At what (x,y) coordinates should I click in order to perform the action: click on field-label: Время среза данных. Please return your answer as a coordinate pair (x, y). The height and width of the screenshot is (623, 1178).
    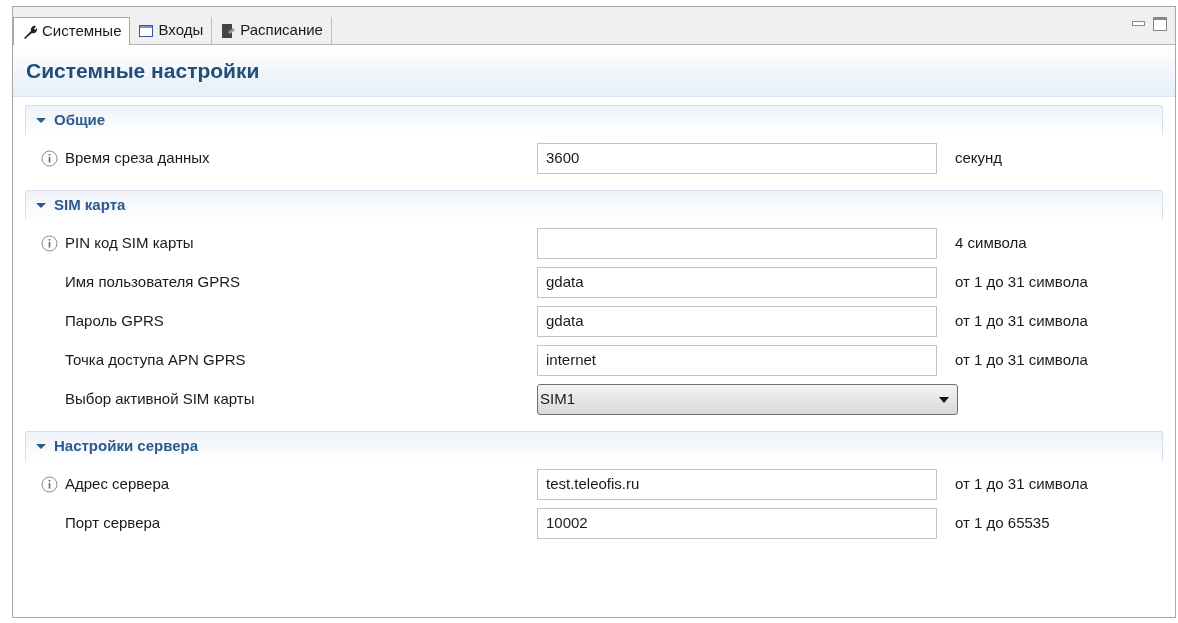
    Looking at the image, I should click on (138, 158).